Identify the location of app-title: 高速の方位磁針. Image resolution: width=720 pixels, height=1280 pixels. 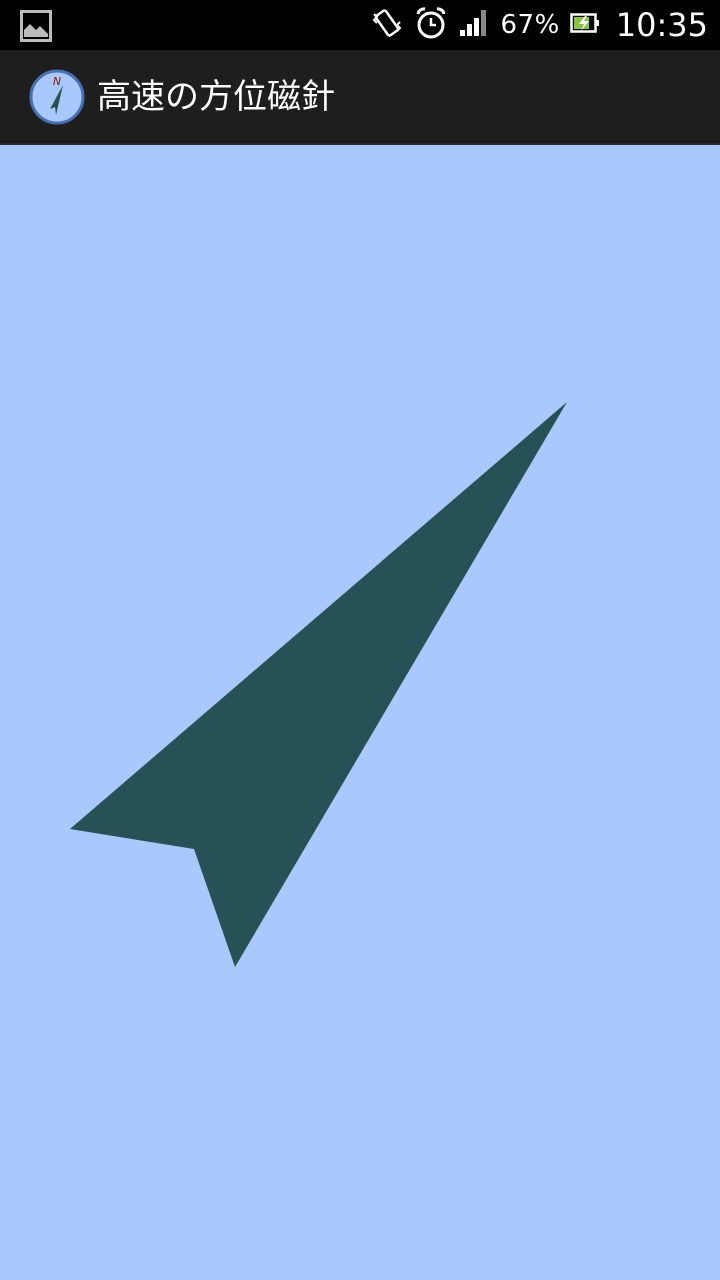
(216, 97).